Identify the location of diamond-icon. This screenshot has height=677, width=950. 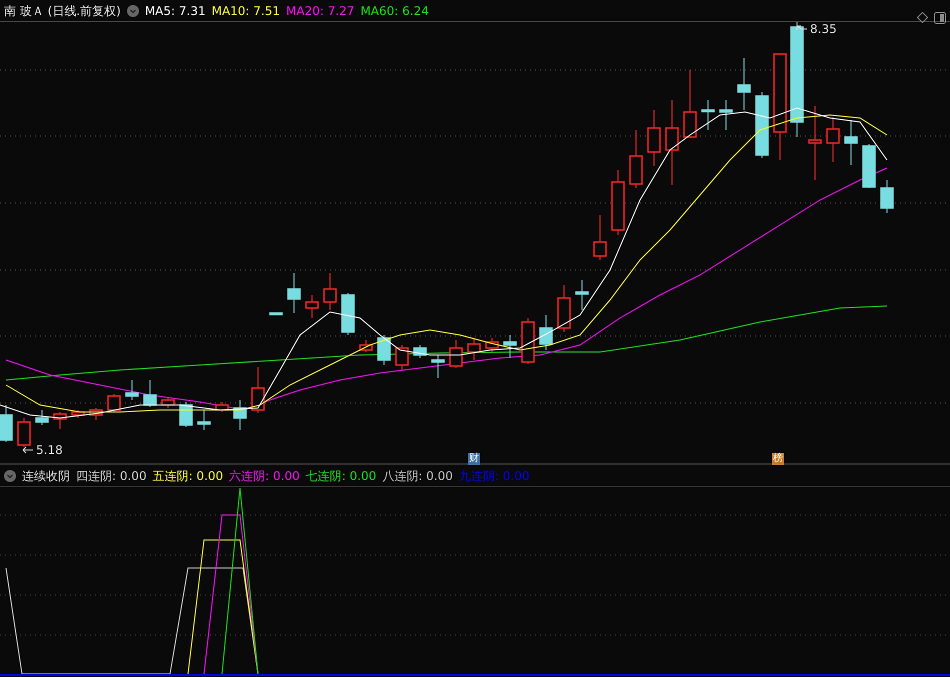
(922, 17).